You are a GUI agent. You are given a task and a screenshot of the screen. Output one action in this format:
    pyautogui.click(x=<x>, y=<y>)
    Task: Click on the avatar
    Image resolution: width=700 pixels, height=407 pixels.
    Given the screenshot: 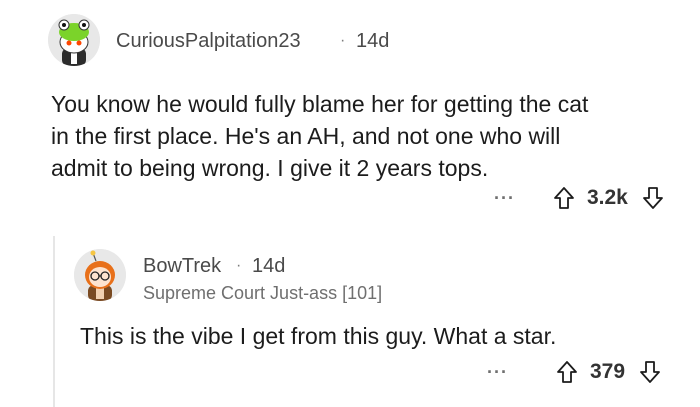 What is the action you would take?
    pyautogui.click(x=74, y=40)
    